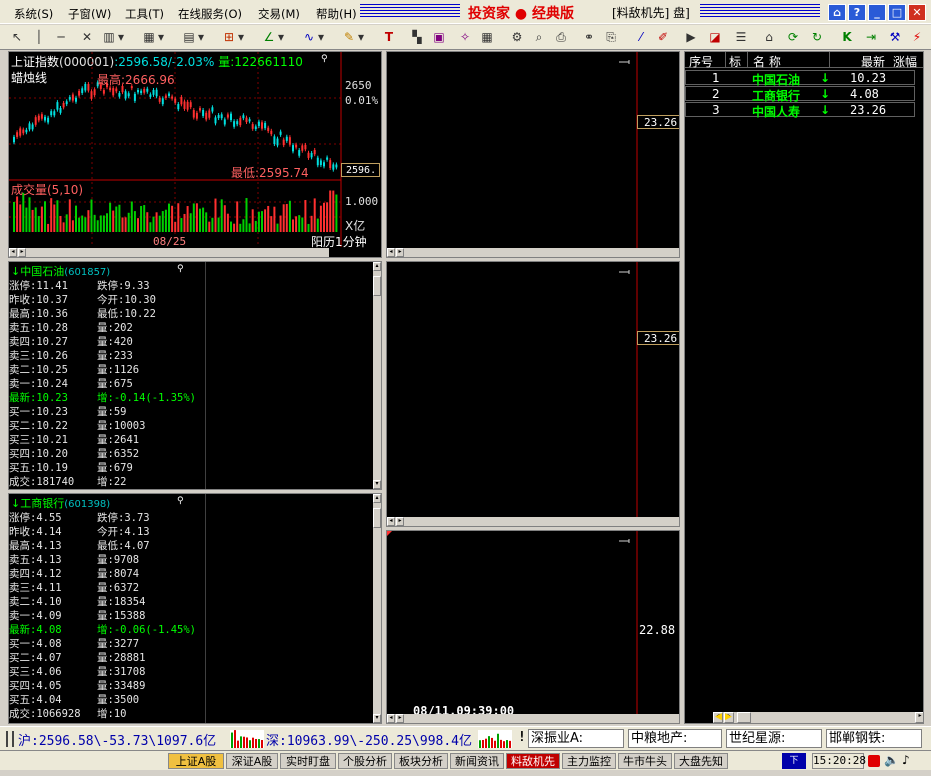 This screenshot has width=931, height=776. Describe the element at coordinates (917, 37) in the screenshot. I see `lightning-icon: ⚡` at that location.